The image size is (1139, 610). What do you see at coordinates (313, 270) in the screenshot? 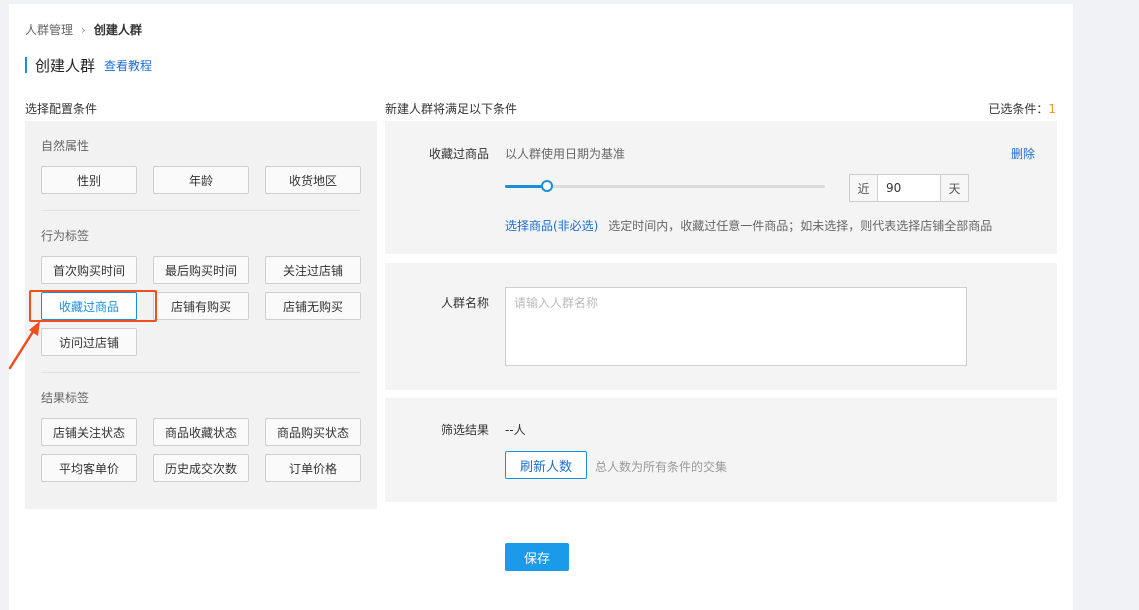
I see `tag-followed-shop: 关注过店铺` at bounding box center [313, 270].